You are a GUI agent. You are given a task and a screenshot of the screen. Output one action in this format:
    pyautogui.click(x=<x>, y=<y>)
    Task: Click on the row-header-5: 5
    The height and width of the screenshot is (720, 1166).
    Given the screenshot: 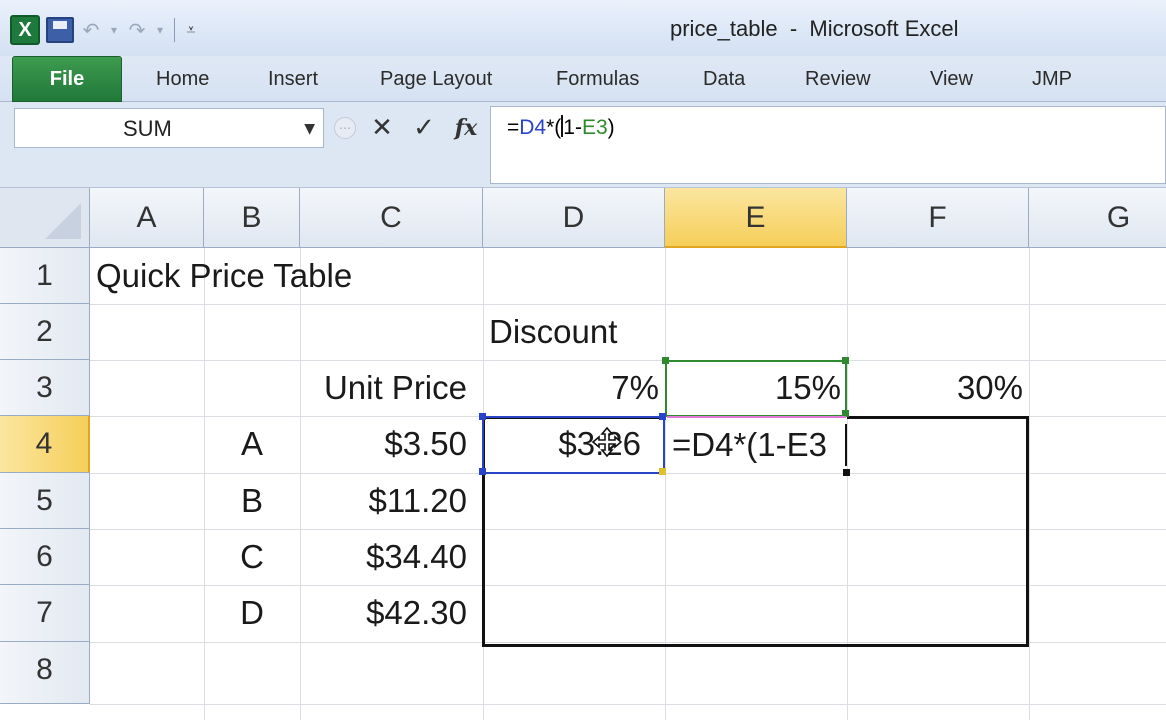 What is the action you would take?
    pyautogui.click(x=45, y=501)
    